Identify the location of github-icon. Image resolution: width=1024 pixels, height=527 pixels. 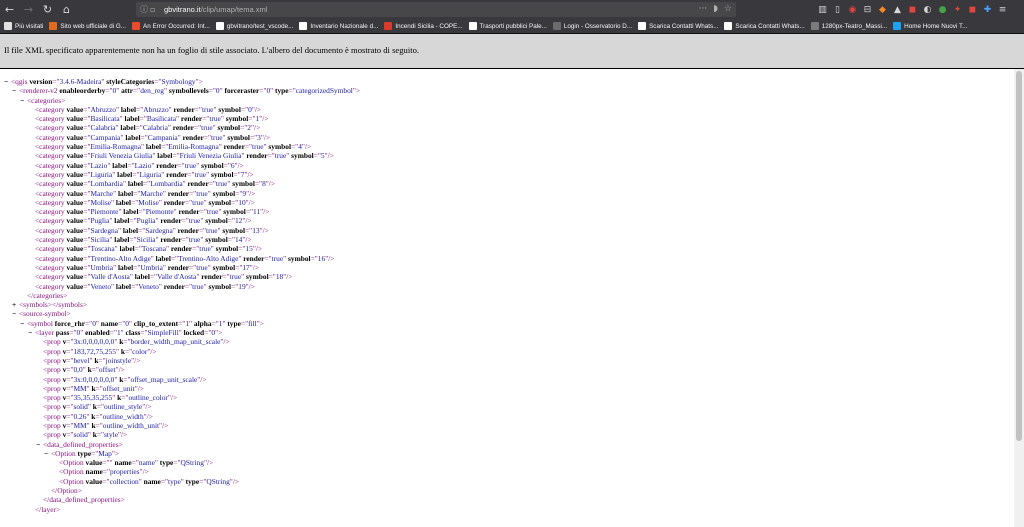
(219, 26).